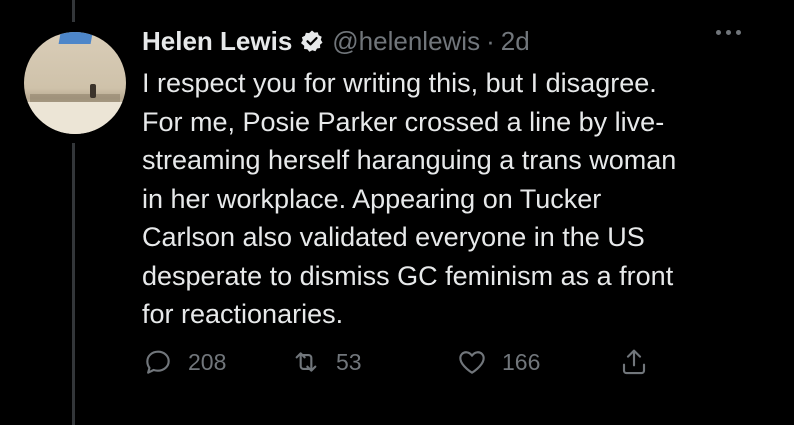  Describe the element at coordinates (402, 364) in the screenshot. I see `tweet-actions: 208 53 166` at that location.